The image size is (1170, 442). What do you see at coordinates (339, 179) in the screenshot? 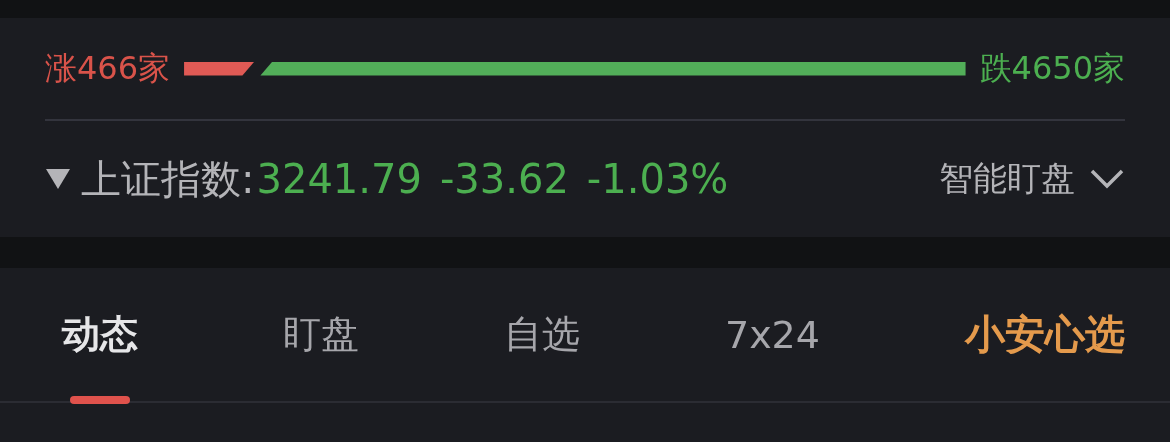
I see `index-price: 3241.79` at bounding box center [339, 179].